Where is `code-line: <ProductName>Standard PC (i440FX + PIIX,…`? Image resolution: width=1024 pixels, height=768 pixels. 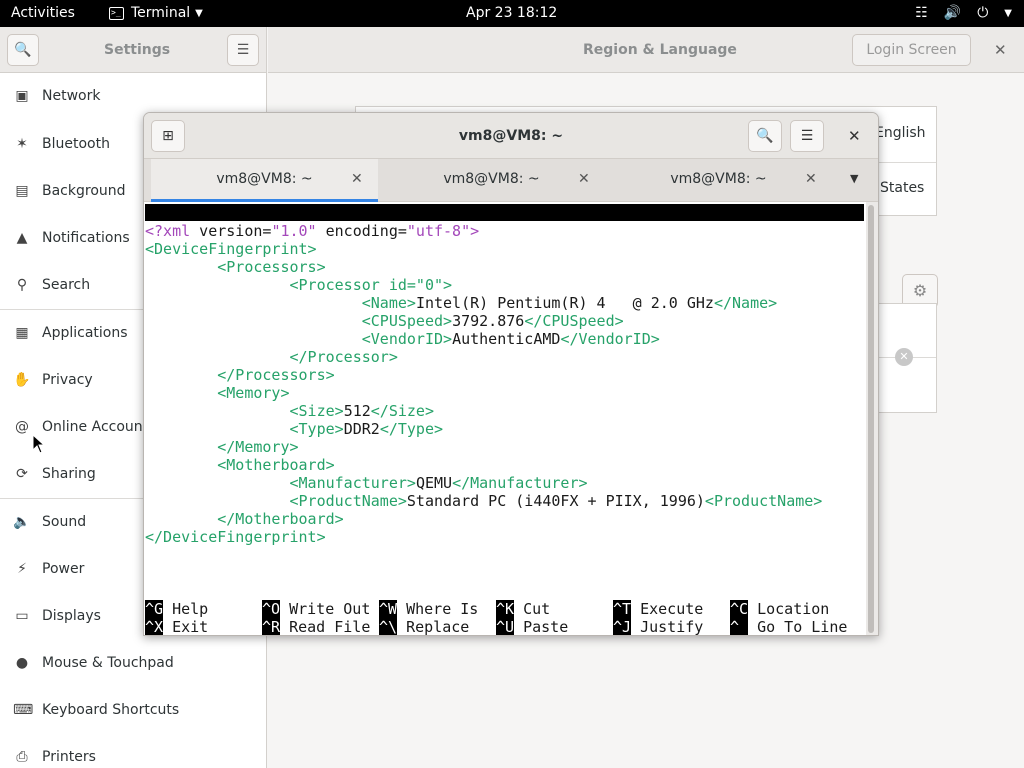
code-line: <ProductName>Standard PC (i440FX + PIIX,… is located at coordinates (556, 501).